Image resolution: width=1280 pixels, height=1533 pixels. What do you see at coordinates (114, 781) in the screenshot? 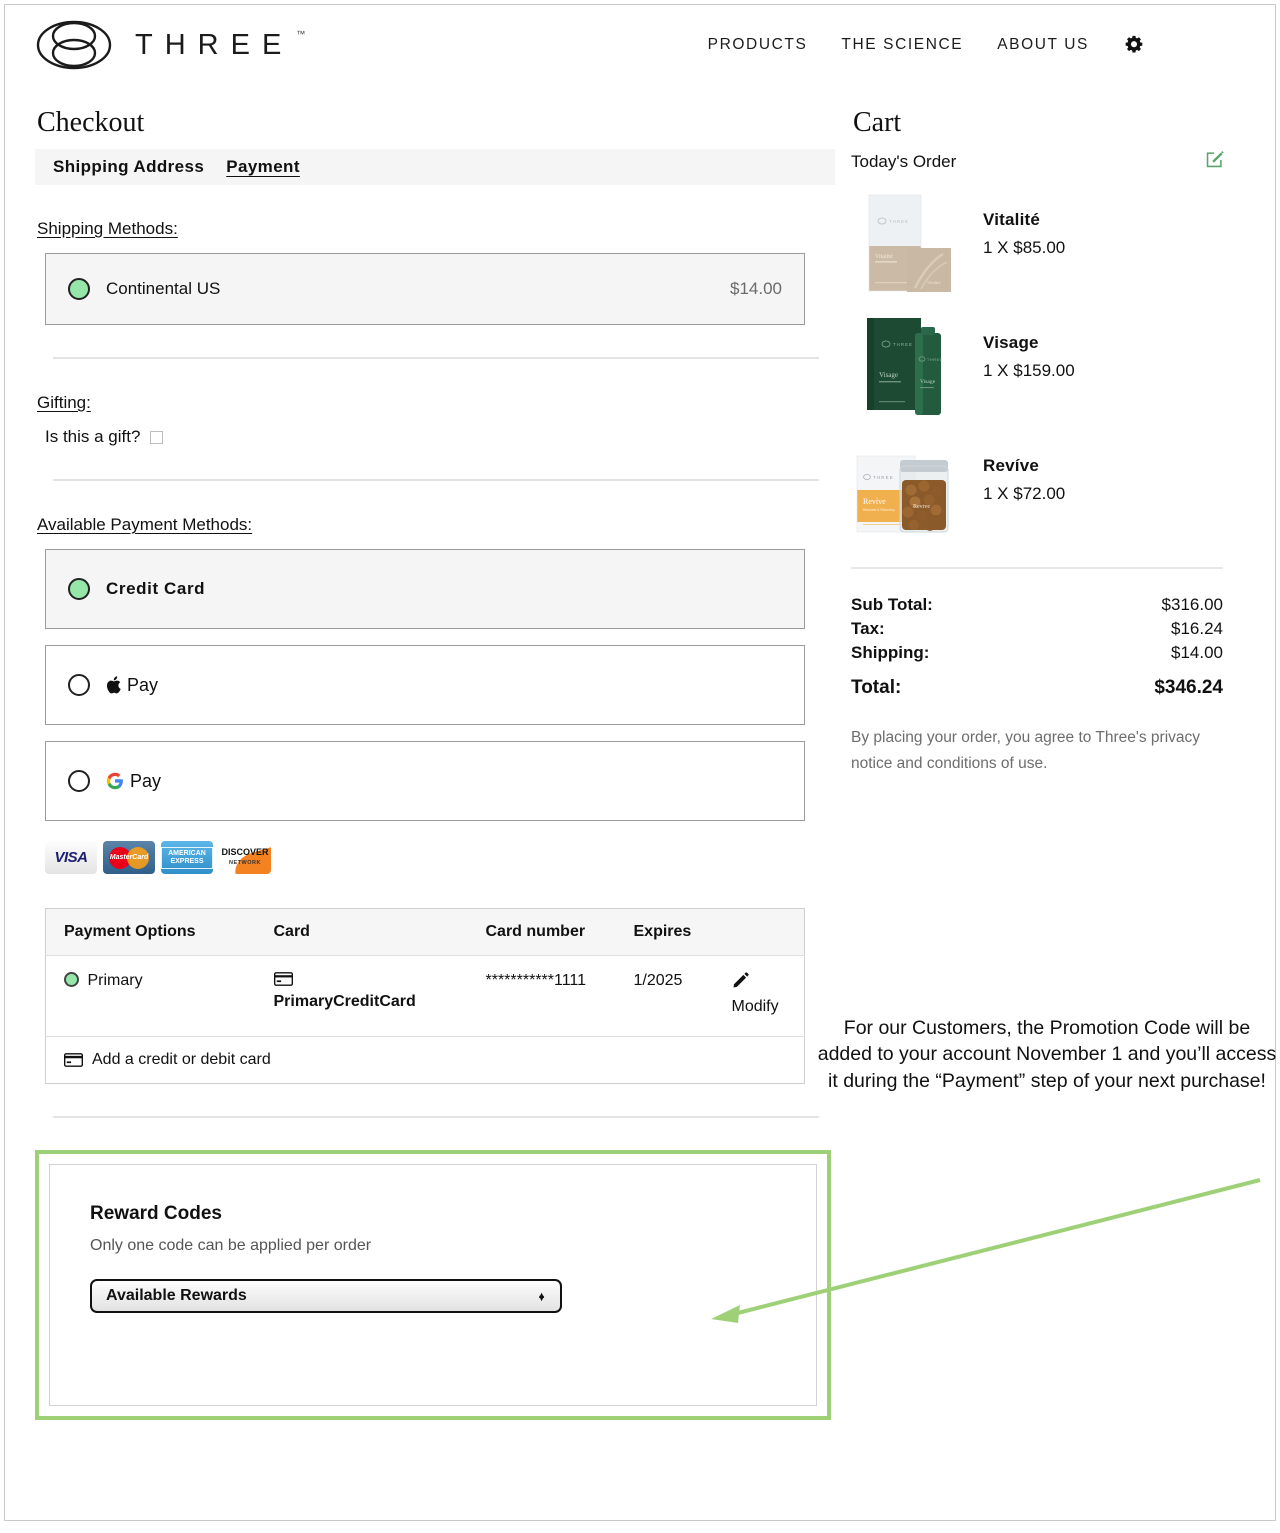
I see `google-icon` at bounding box center [114, 781].